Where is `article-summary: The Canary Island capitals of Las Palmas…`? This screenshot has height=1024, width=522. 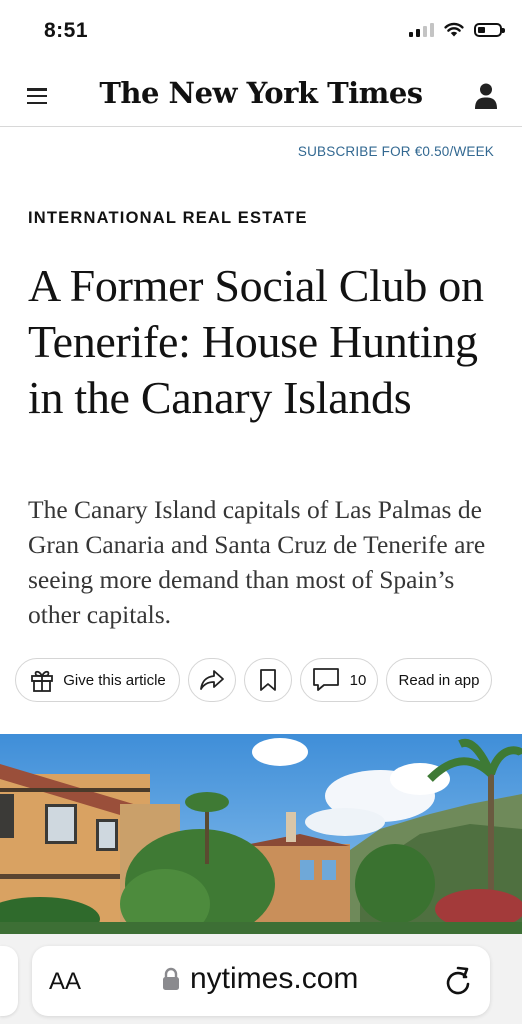
article-summary: The Canary Island capitals of Las Palmas… is located at coordinates (257, 562).